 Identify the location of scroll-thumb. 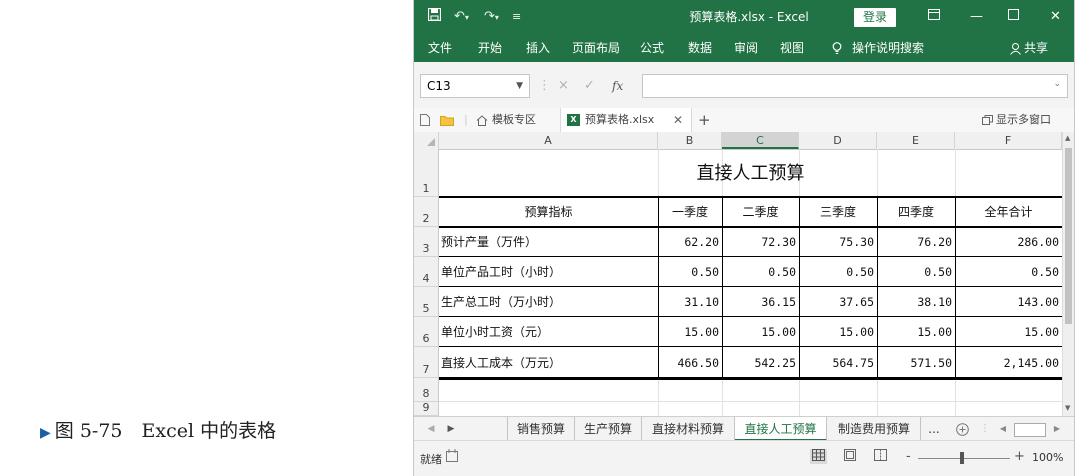
(1068, 236).